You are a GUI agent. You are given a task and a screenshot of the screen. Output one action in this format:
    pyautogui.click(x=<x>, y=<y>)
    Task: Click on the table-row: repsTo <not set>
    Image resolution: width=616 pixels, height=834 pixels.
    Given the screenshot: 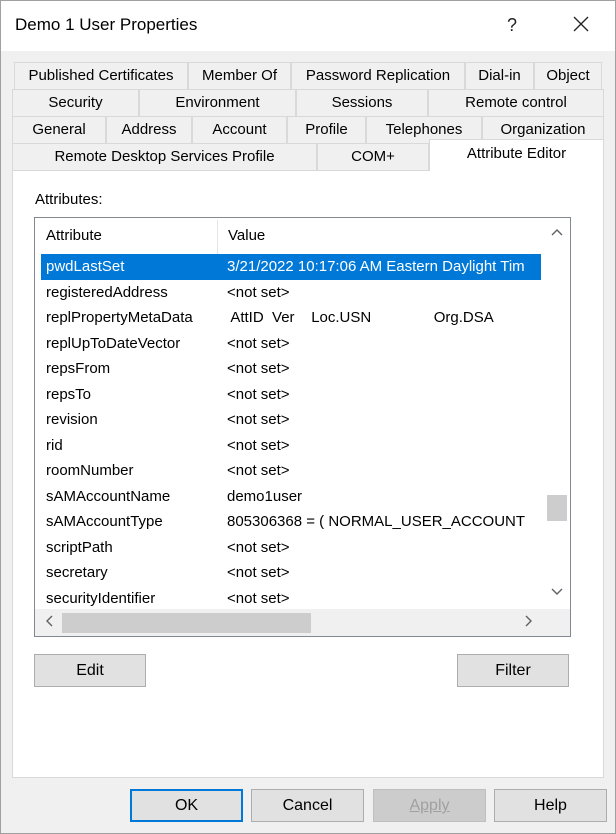 What is the action you would take?
    pyautogui.click(x=288, y=395)
    